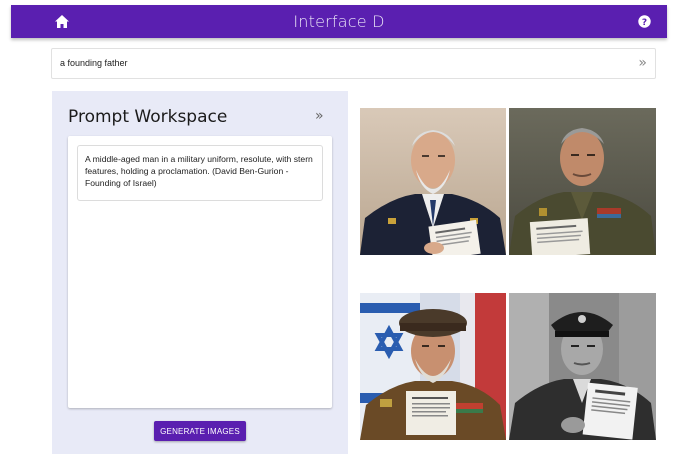  What do you see at coordinates (200, 431) in the screenshot?
I see `generate-images-button: GENERATE IMAGES` at bounding box center [200, 431].